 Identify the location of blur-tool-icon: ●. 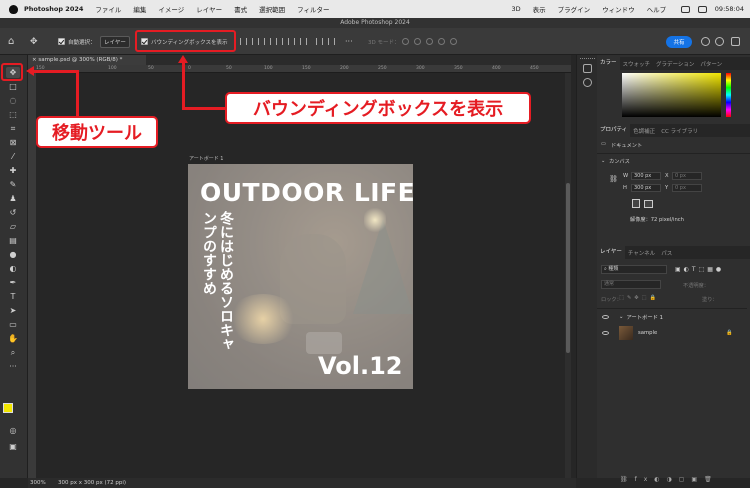
(13, 254).